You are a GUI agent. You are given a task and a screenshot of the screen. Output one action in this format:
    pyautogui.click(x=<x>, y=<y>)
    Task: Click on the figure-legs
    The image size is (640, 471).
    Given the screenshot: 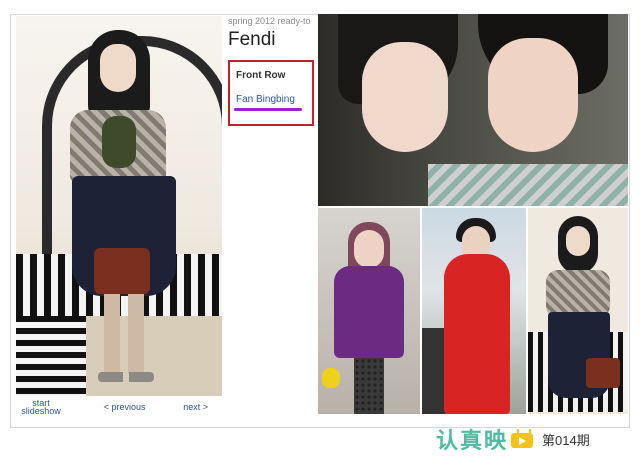 What is the action you would take?
    pyautogui.click(x=124, y=334)
    